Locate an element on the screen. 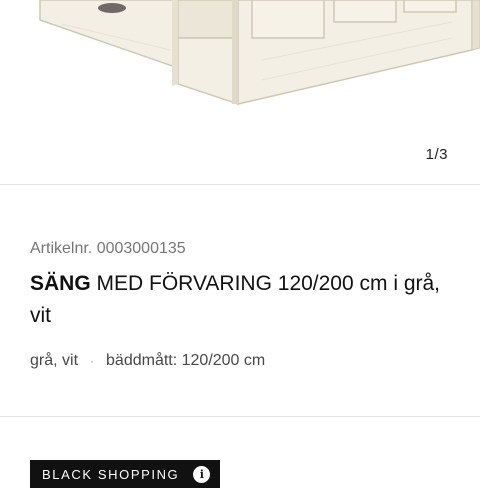 The width and height of the screenshot is (480, 488). size-attribute: bäddmått: 120/200 cm is located at coordinates (186, 360).